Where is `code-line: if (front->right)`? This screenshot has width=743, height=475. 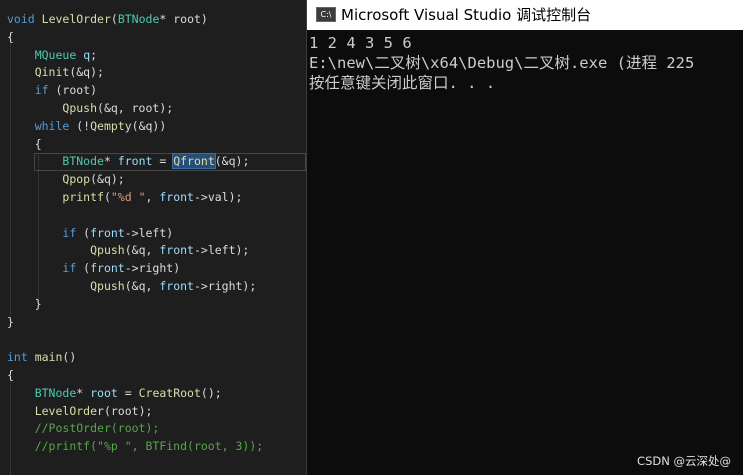 code-line: if (front->right) is located at coordinates (93, 268).